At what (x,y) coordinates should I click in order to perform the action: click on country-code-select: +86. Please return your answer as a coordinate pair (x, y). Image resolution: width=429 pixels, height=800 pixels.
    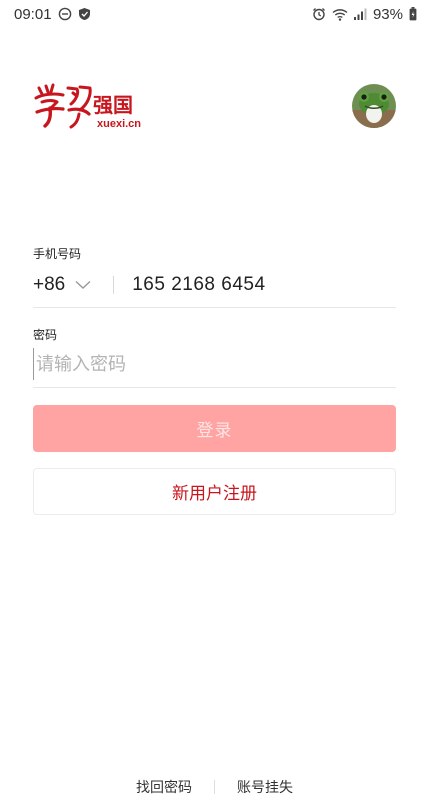
    Looking at the image, I should click on (49, 285).